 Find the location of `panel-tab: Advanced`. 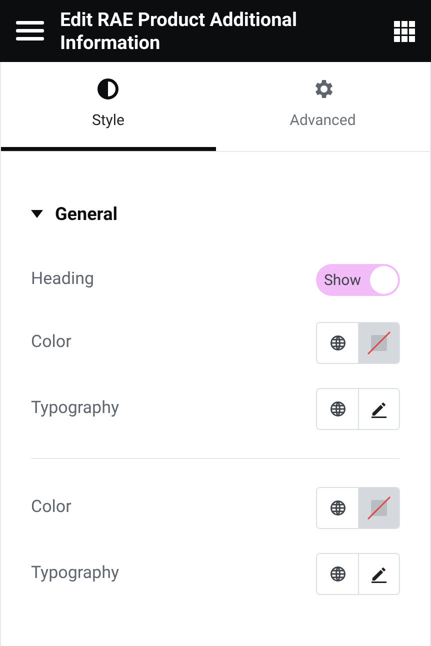

panel-tab: Advanced is located at coordinates (323, 106).